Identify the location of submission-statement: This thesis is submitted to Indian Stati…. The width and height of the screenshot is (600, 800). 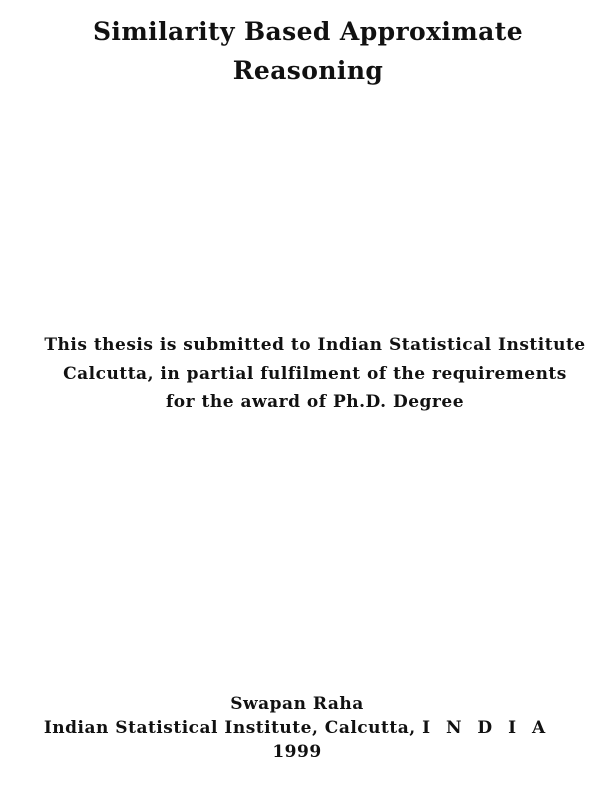
(300, 374).